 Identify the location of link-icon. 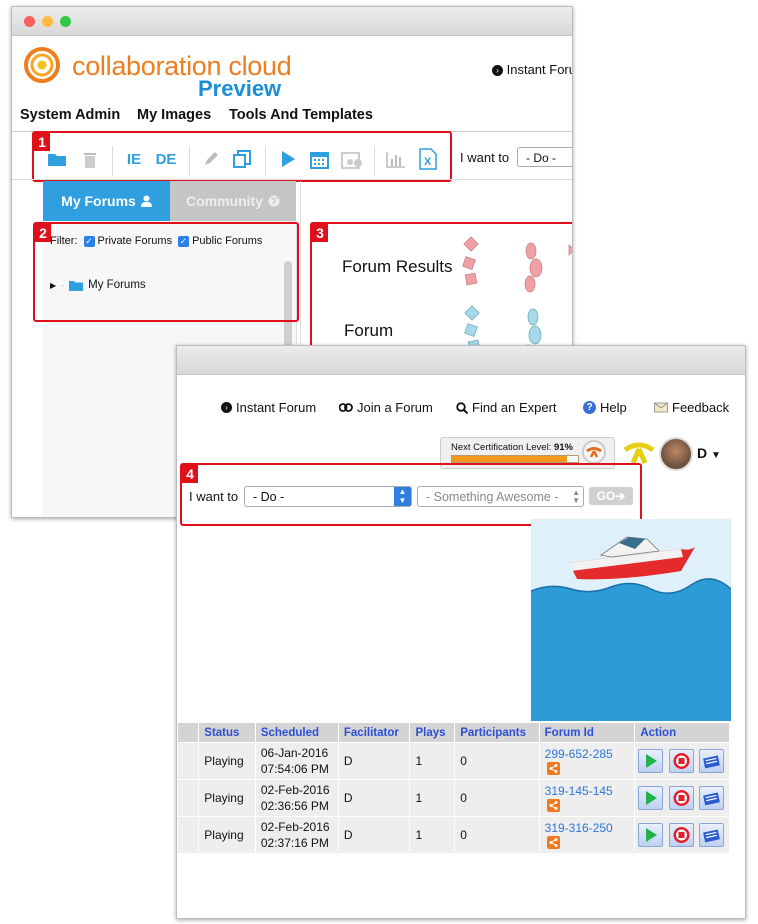
(346, 407).